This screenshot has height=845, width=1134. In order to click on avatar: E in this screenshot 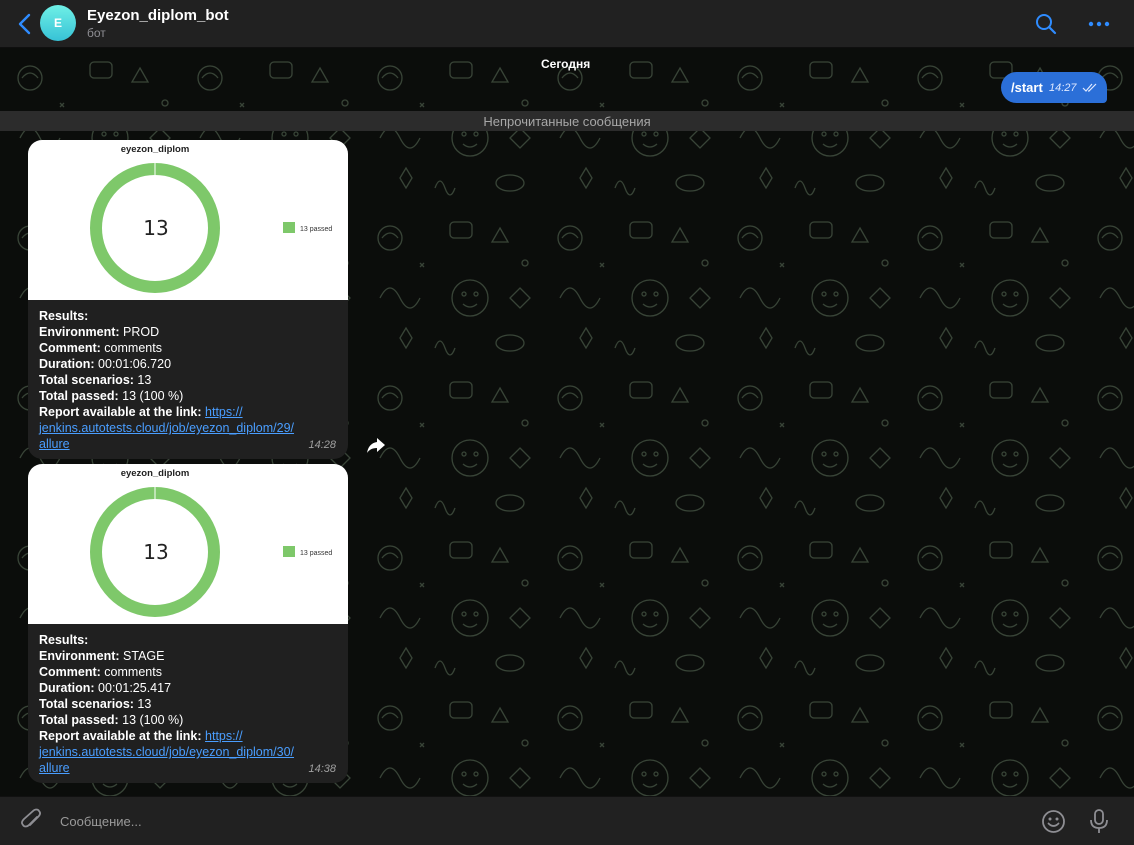, I will do `click(58, 23)`.